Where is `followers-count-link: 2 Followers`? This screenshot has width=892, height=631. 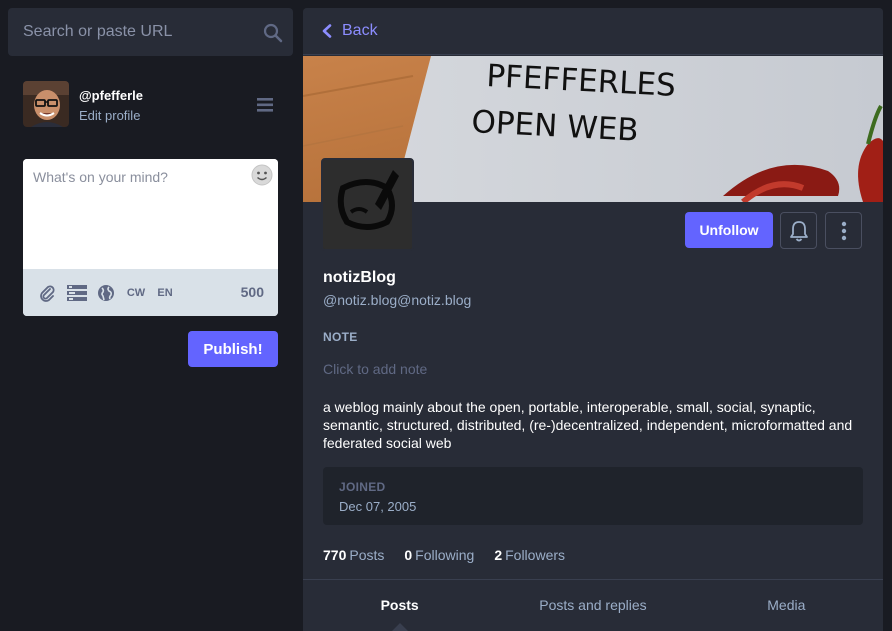 followers-count-link: 2 Followers is located at coordinates (529, 555).